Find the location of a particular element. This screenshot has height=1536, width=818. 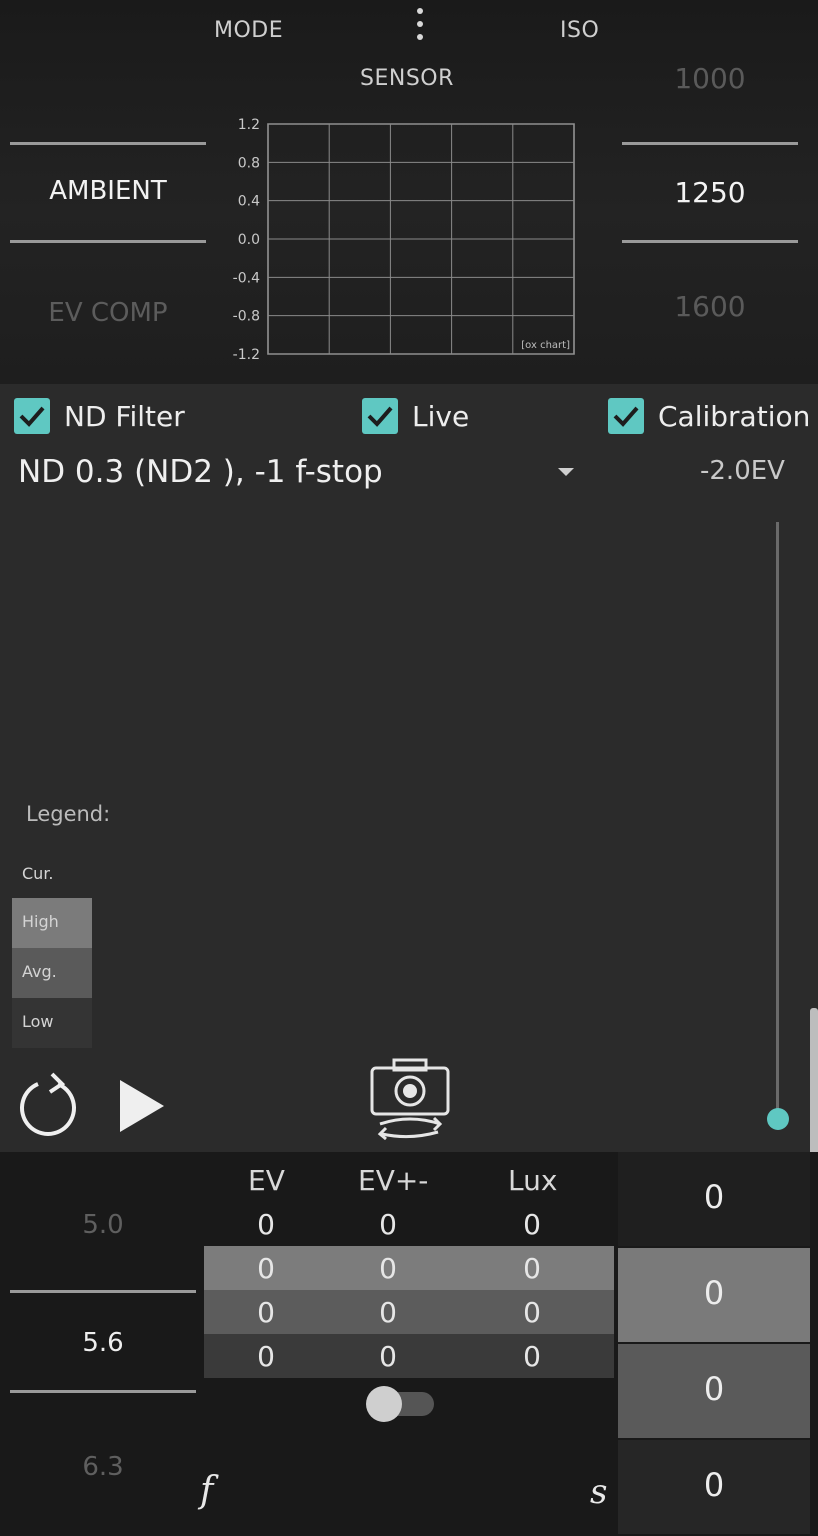

nd-filter-checkbox: ND Filter is located at coordinates (99, 416).